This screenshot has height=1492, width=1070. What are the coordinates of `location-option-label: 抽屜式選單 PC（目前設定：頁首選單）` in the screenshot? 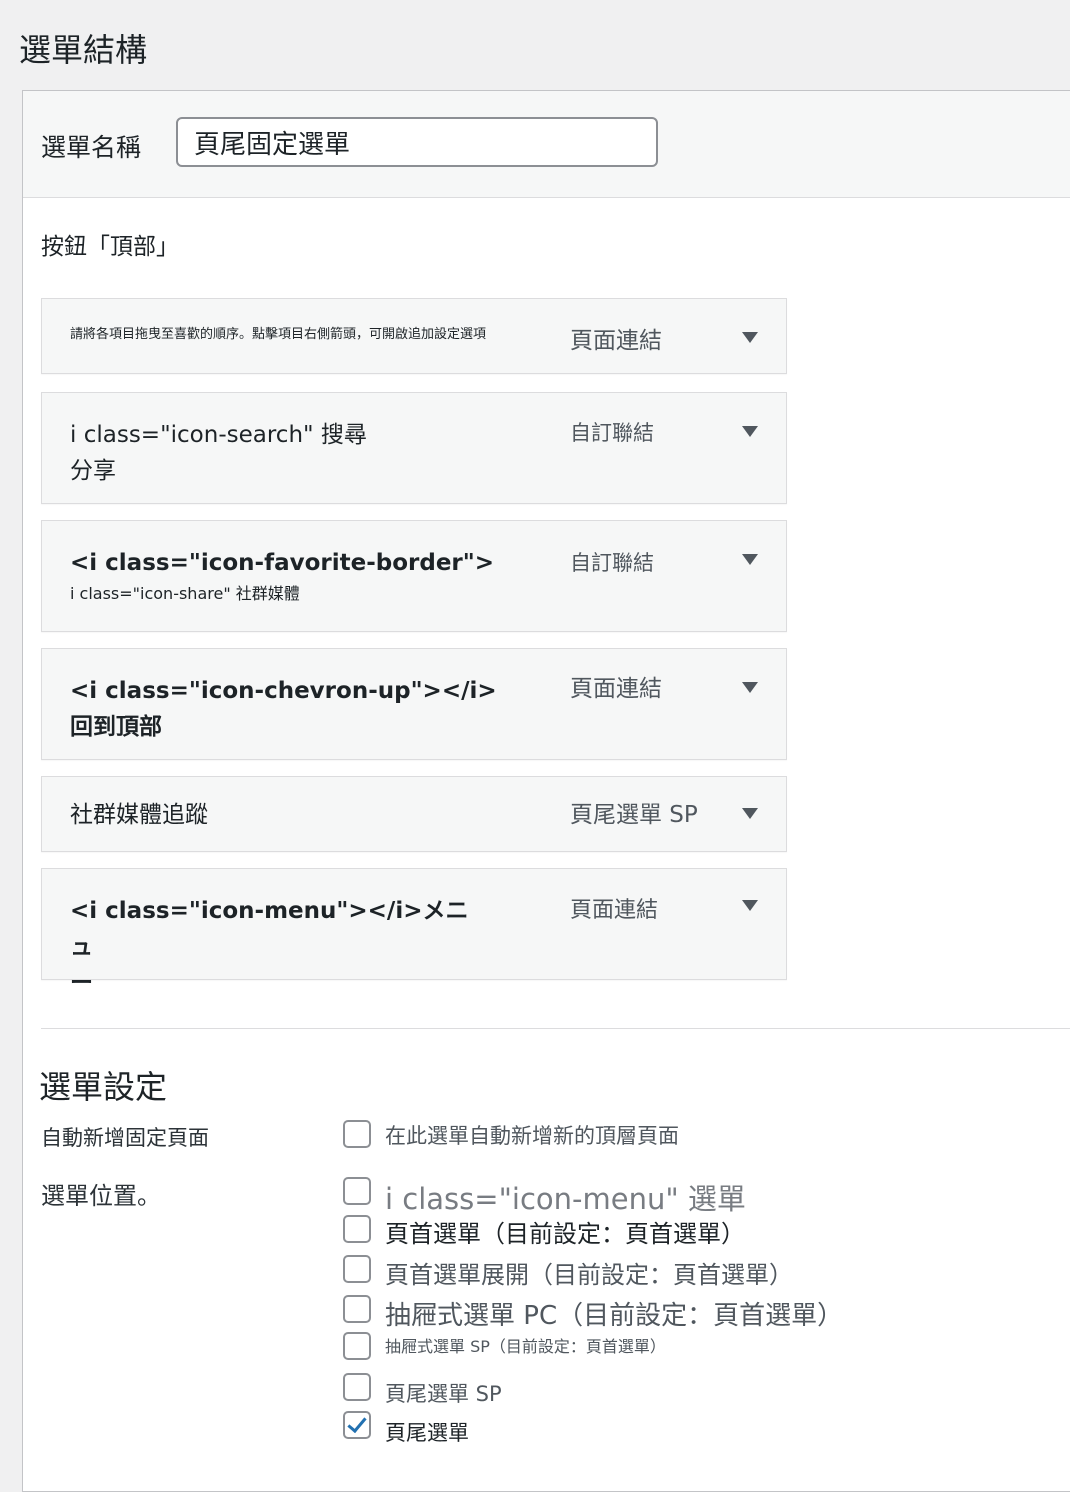 It's located at (614, 1316).